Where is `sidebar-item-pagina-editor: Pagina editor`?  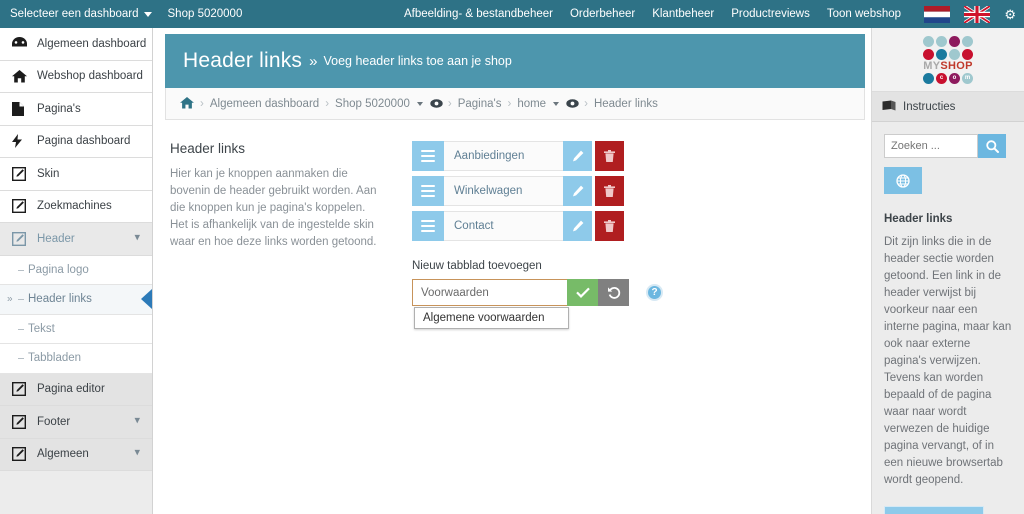
sidebar-item-pagina-editor: Pagina editor is located at coordinates (76, 389).